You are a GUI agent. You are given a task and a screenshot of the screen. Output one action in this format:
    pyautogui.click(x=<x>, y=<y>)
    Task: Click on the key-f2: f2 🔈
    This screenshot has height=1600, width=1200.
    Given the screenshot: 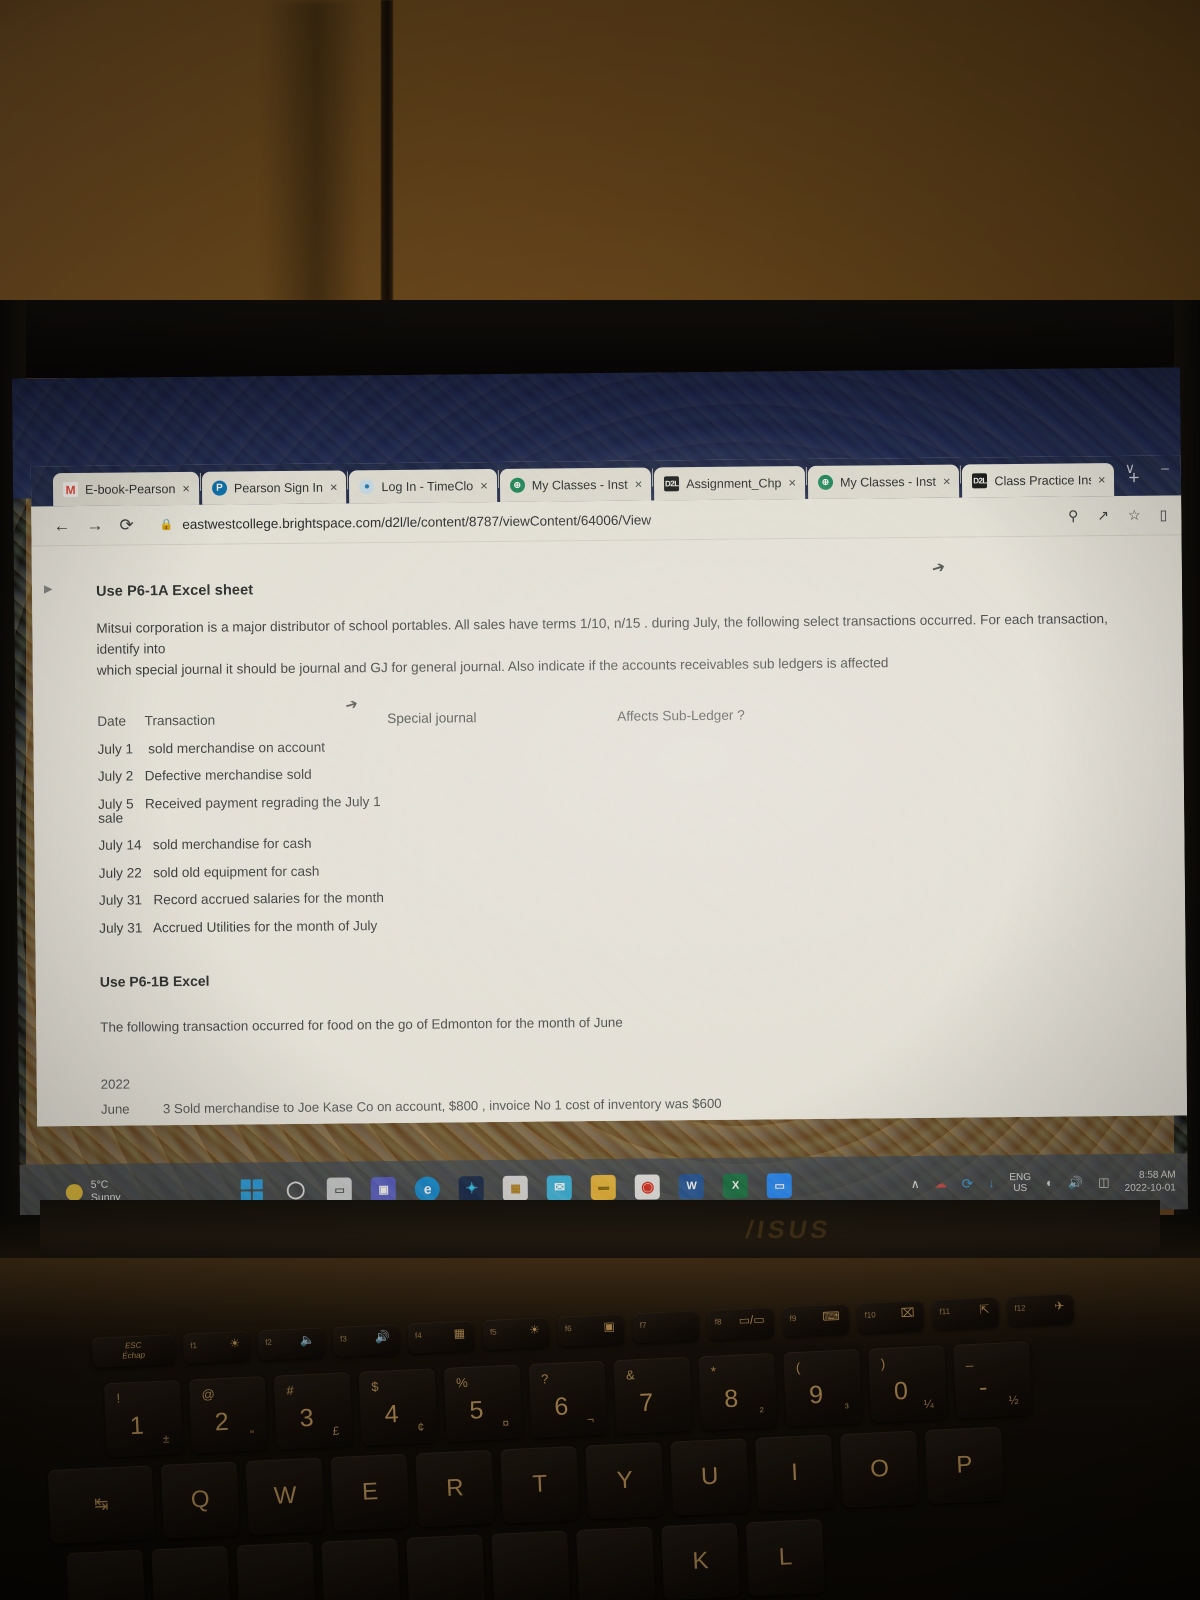 What is the action you would take?
    pyautogui.click(x=291, y=1344)
    